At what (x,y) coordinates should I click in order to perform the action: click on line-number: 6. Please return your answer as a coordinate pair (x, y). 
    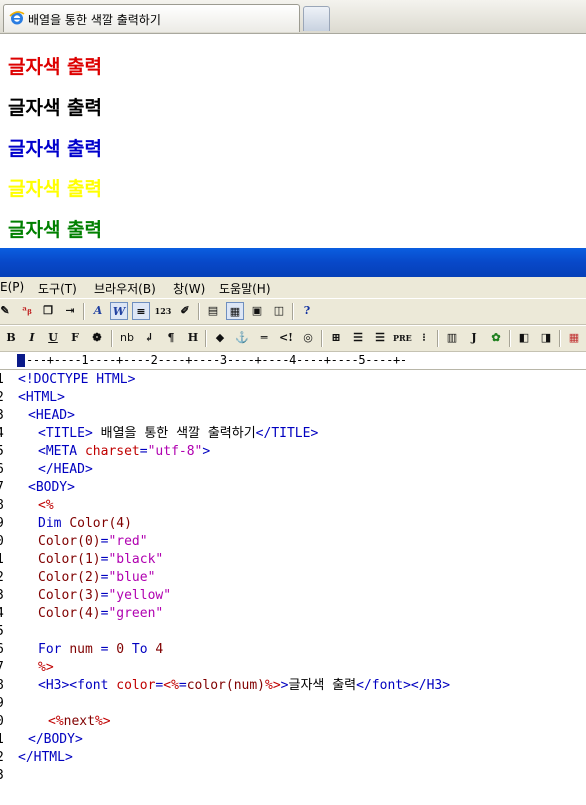
    Looking at the image, I should click on (3, 650).